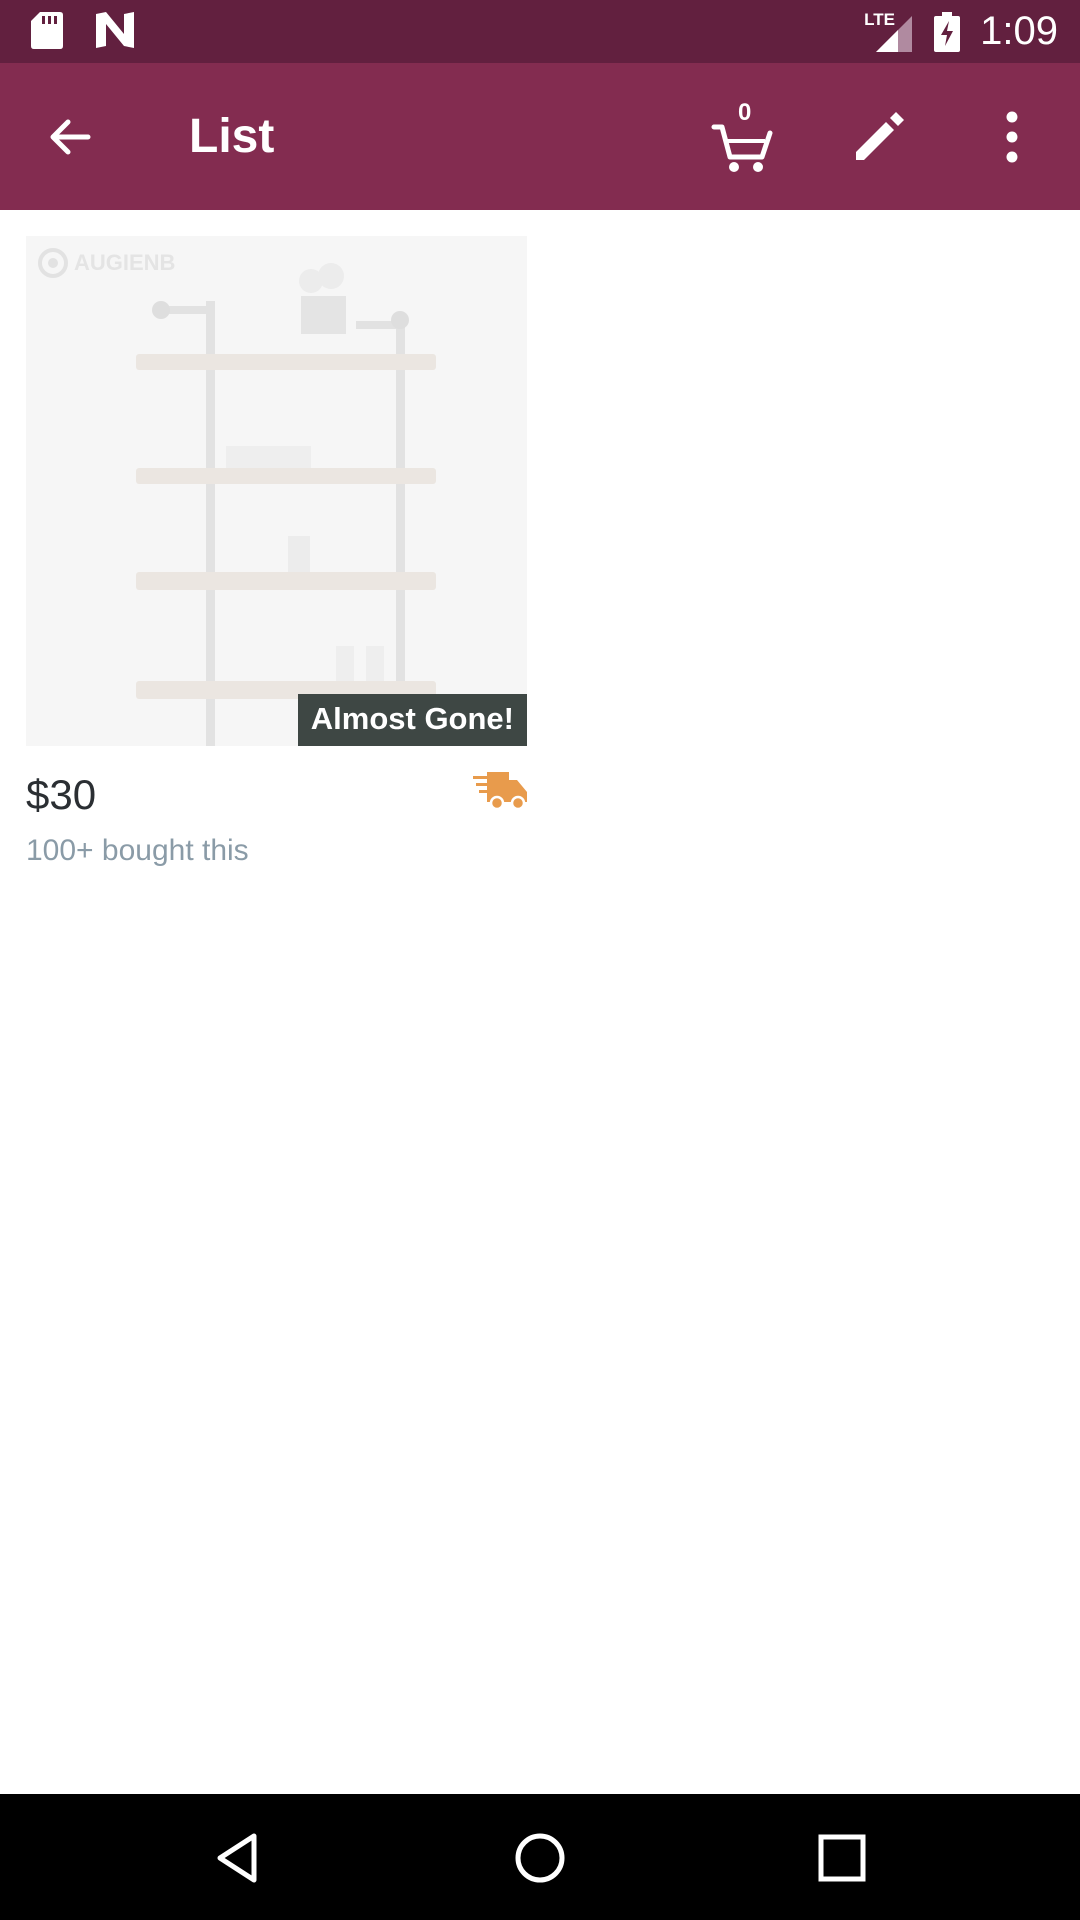  I want to click on more-options-button, so click(1012, 137).